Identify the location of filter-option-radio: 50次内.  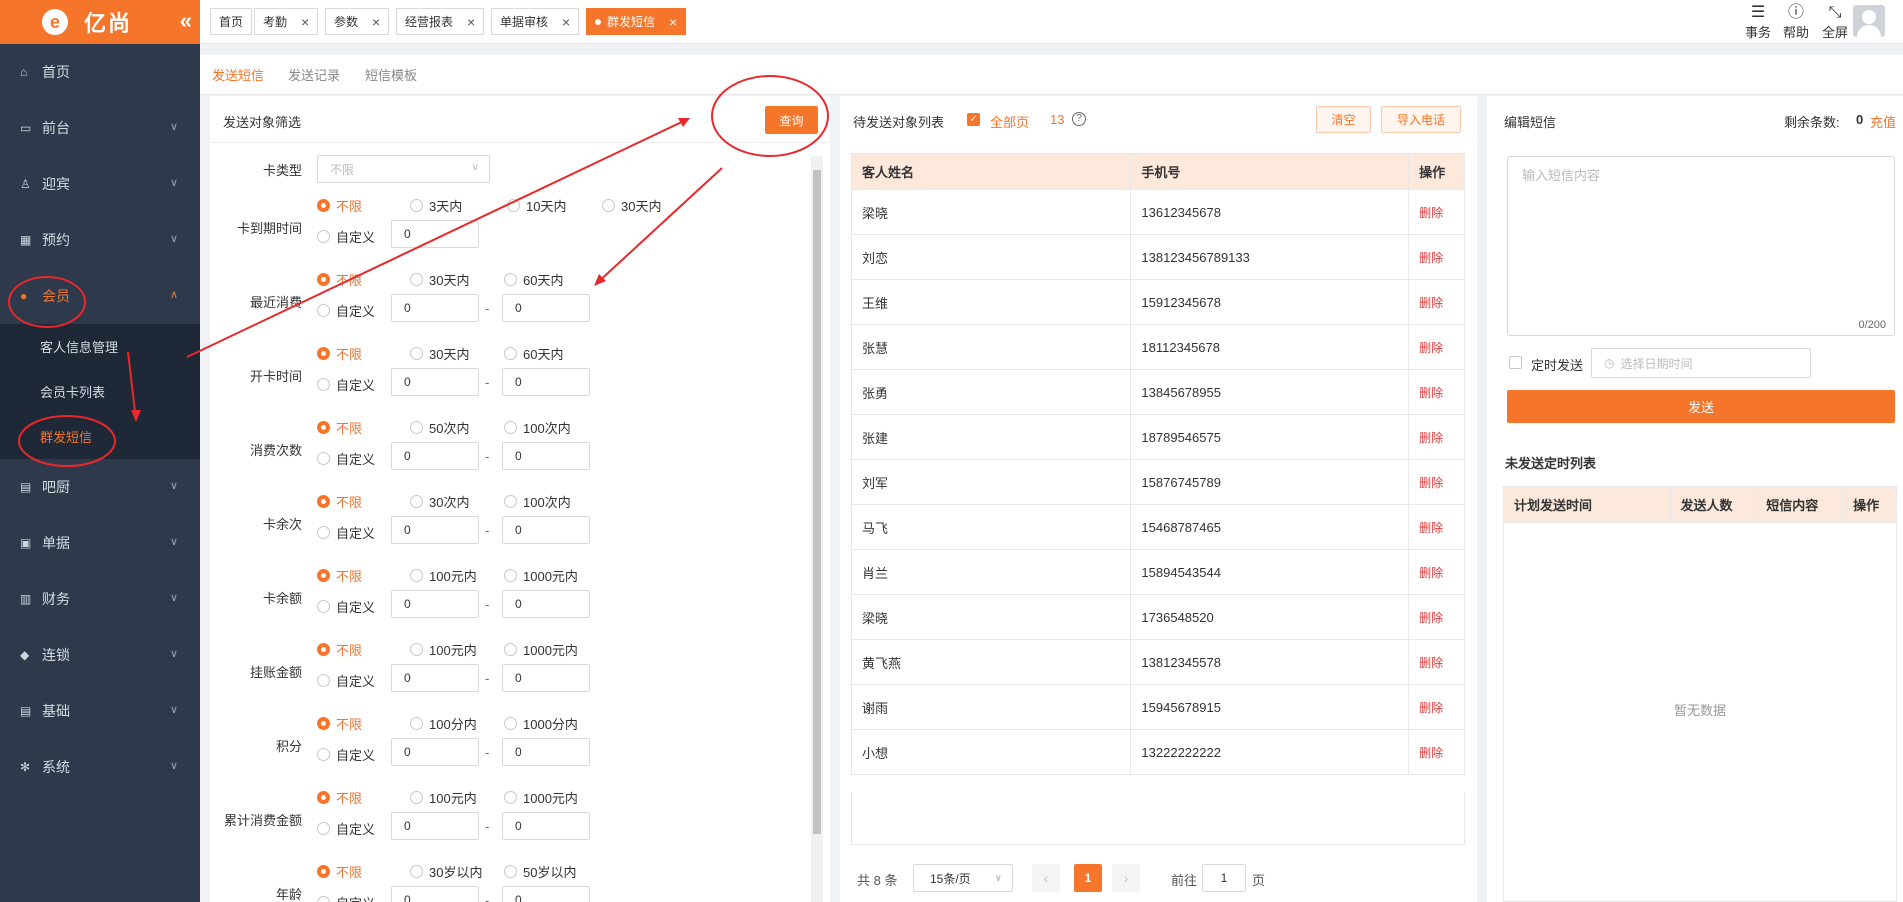
(439, 427).